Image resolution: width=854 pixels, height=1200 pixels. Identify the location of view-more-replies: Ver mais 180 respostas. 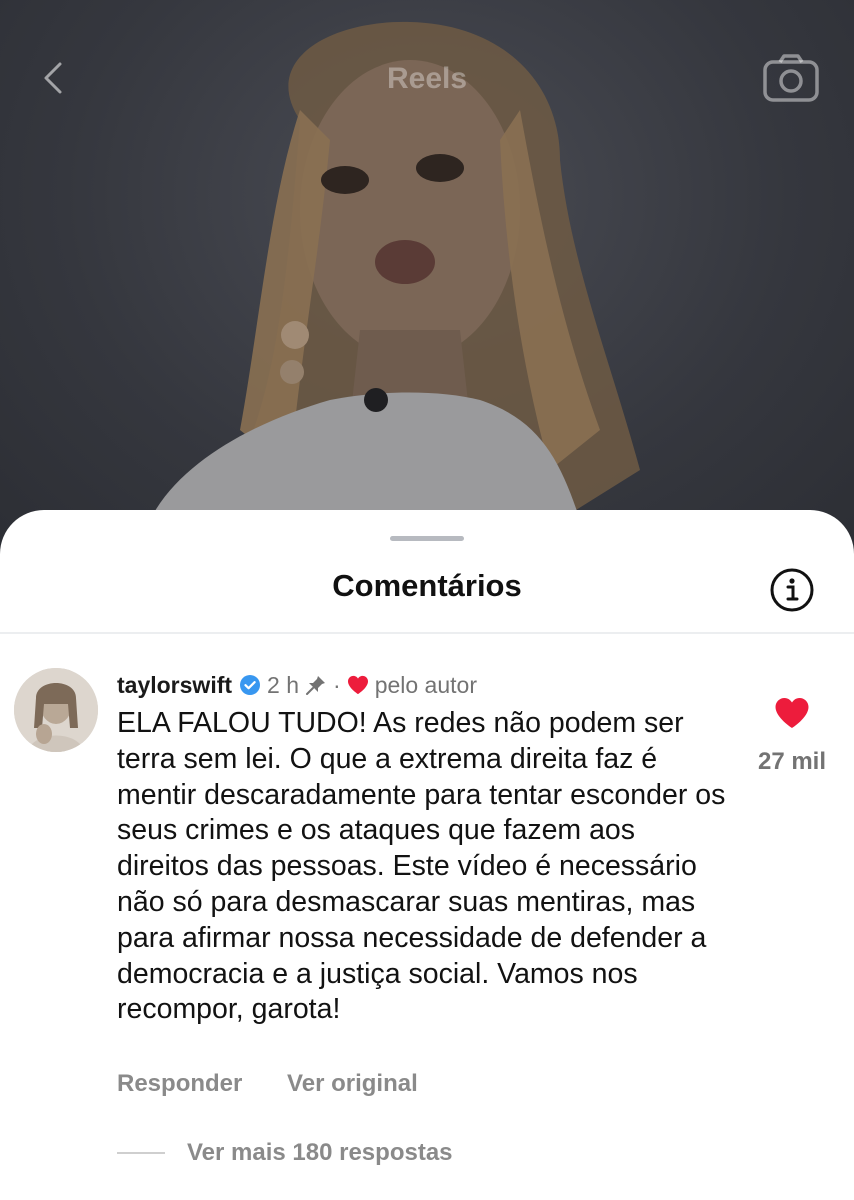
(285, 1153).